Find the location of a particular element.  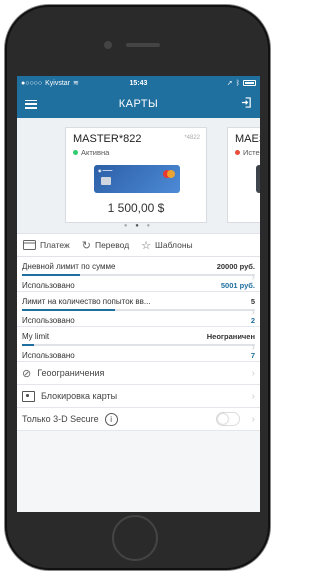

star-icon: ☆ is located at coordinates (146, 245).